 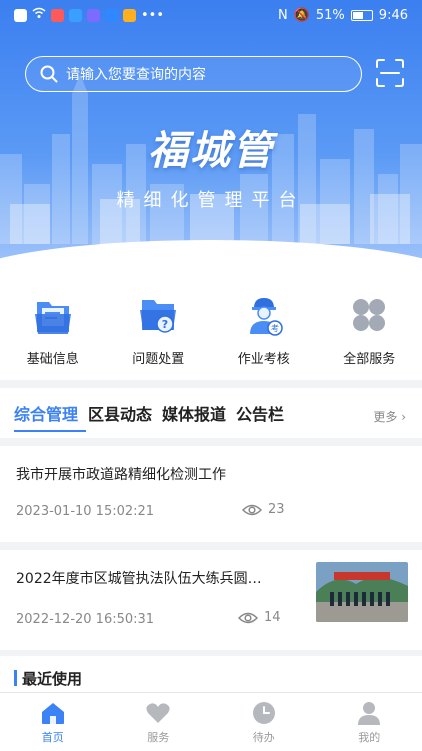 I want to click on folder-question-icon: ?, so click(x=158, y=316).